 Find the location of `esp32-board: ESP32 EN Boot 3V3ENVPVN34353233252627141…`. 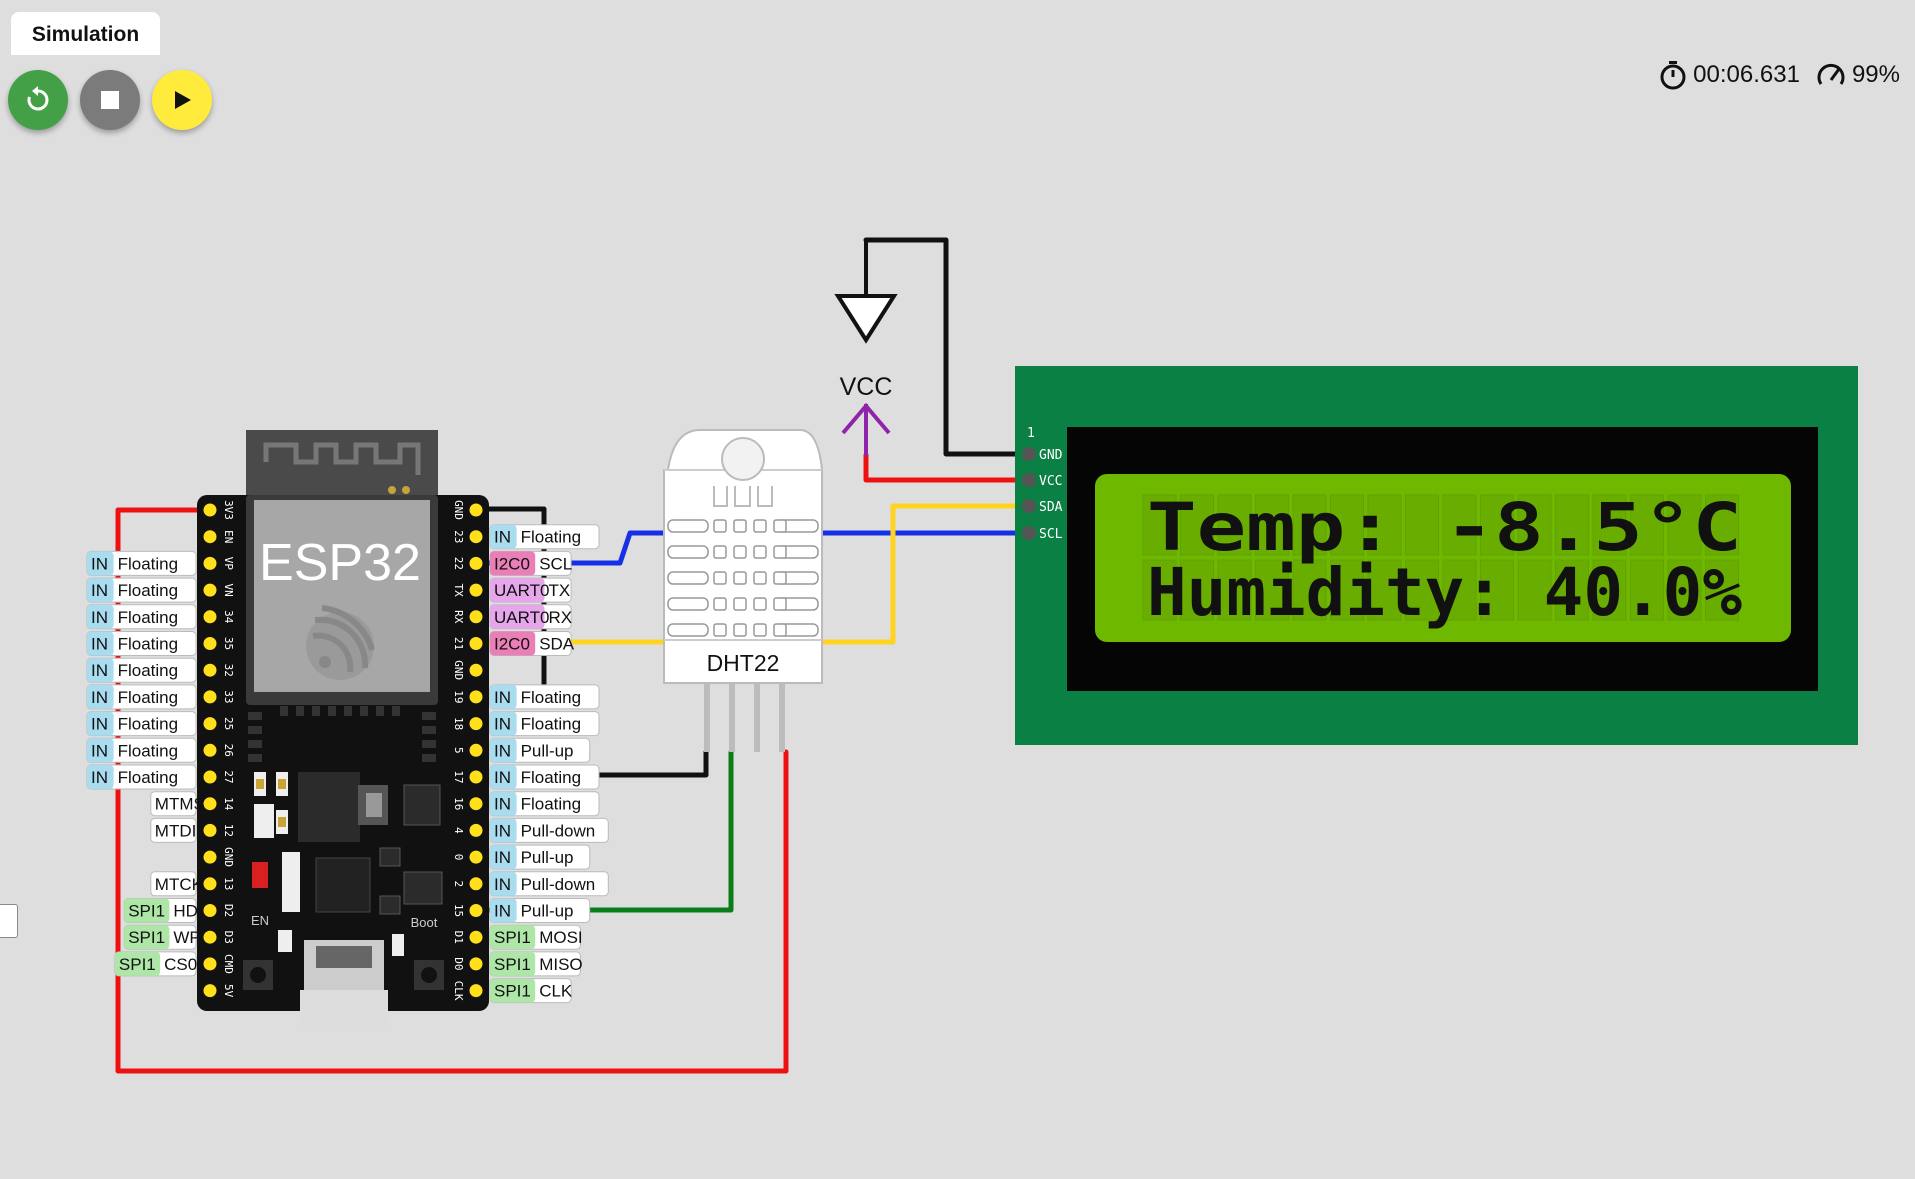

esp32-board: ESP32 EN Boot 3V3ENVPVN34353233252627141… is located at coordinates (343, 728).